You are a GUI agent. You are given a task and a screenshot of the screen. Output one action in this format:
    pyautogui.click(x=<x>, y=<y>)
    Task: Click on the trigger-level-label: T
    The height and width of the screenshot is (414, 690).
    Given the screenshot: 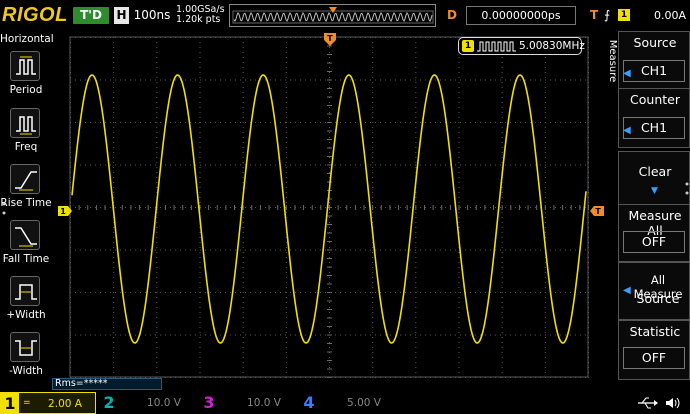 What is the action you would take?
    pyautogui.click(x=598, y=211)
    